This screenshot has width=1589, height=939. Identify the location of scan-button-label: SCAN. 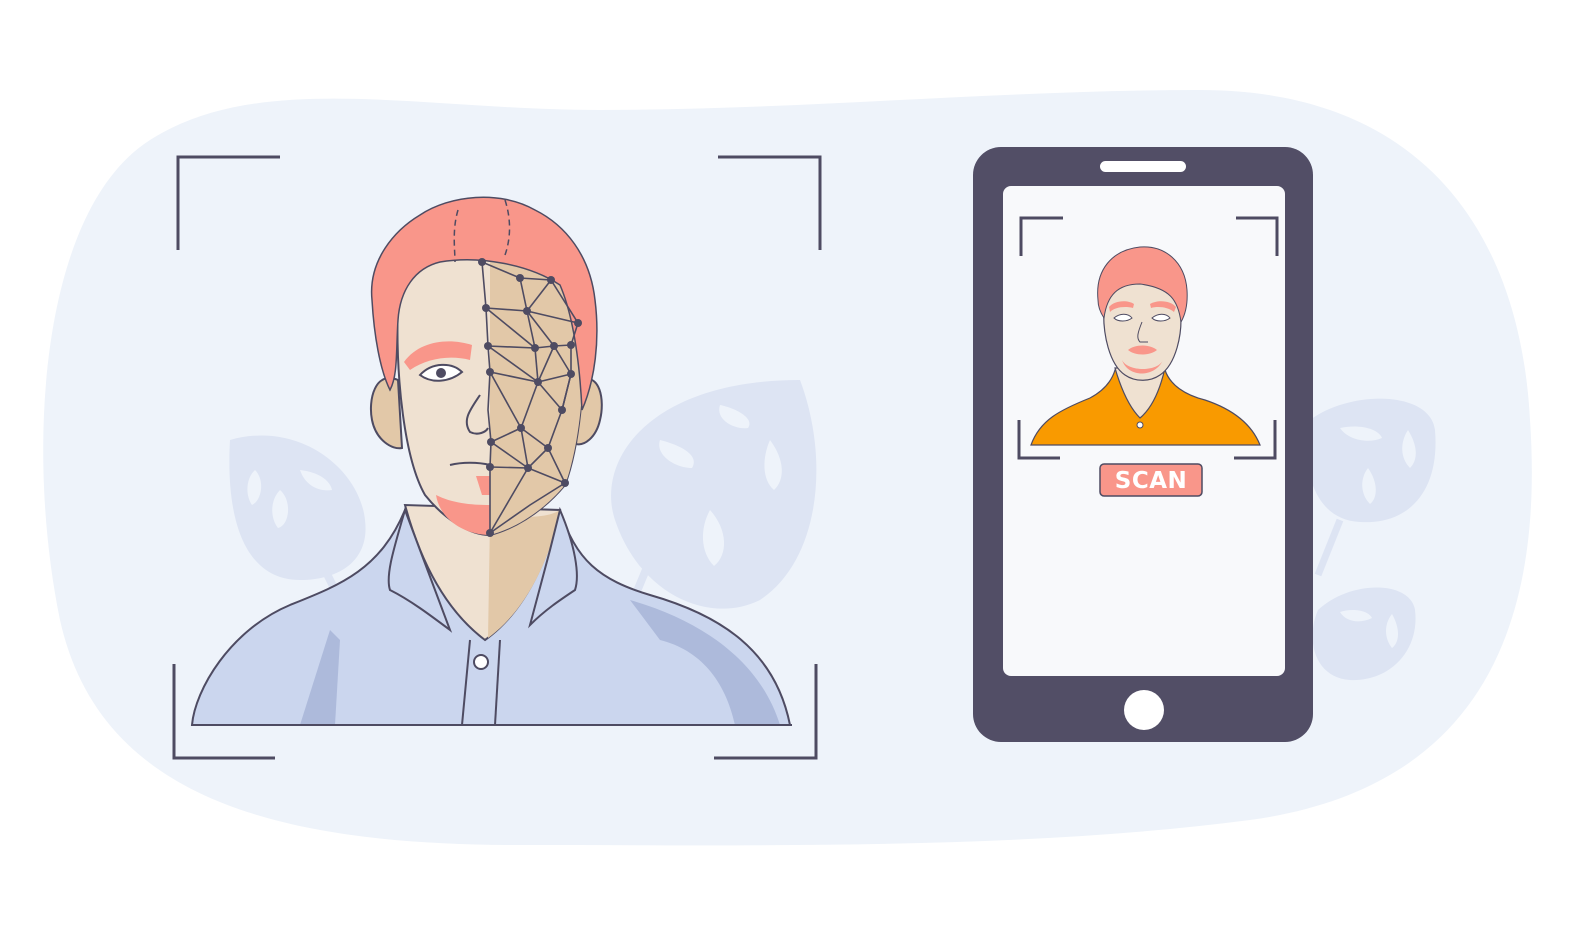
(1151, 481).